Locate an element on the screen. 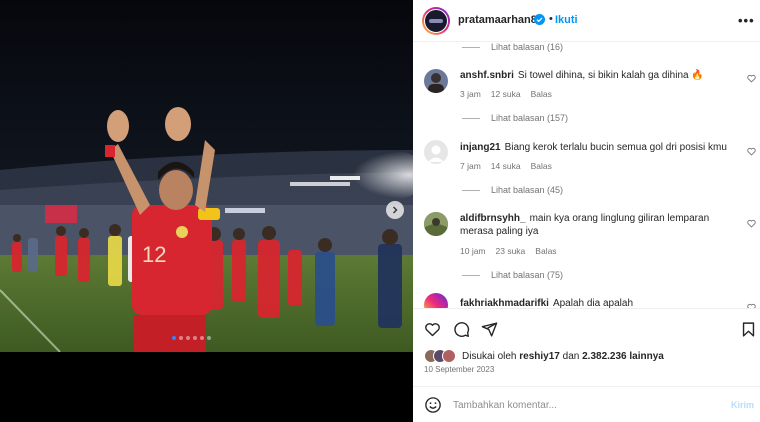  view-replies-link: Lihat balasan (75) is located at coordinates (512, 275).